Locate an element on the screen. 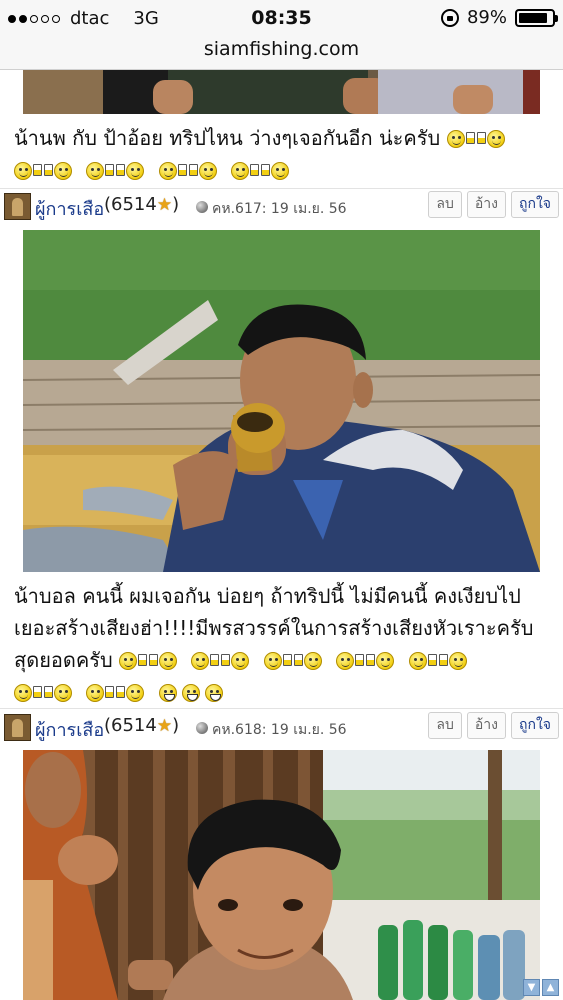 This screenshot has height=1000, width=563. post-text-line: สุดยอดครับ is located at coordinates (63, 660).